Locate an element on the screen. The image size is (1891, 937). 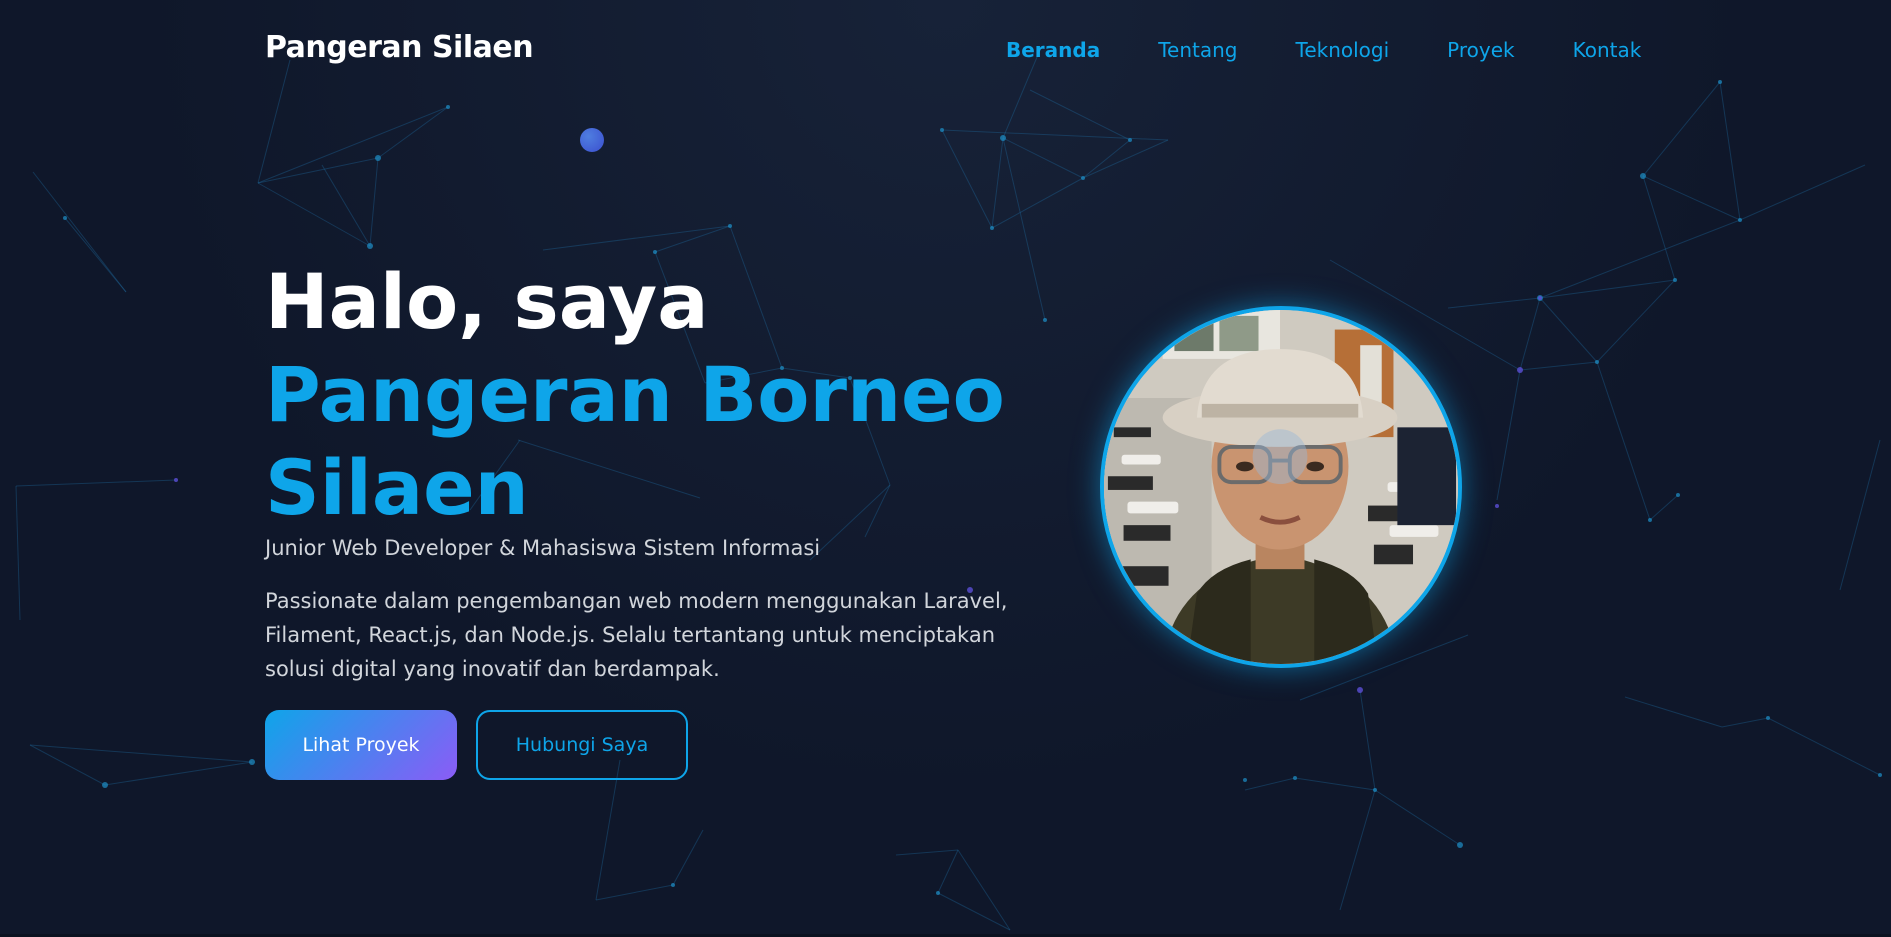
profile-photo-image is located at coordinates (1281, 487).